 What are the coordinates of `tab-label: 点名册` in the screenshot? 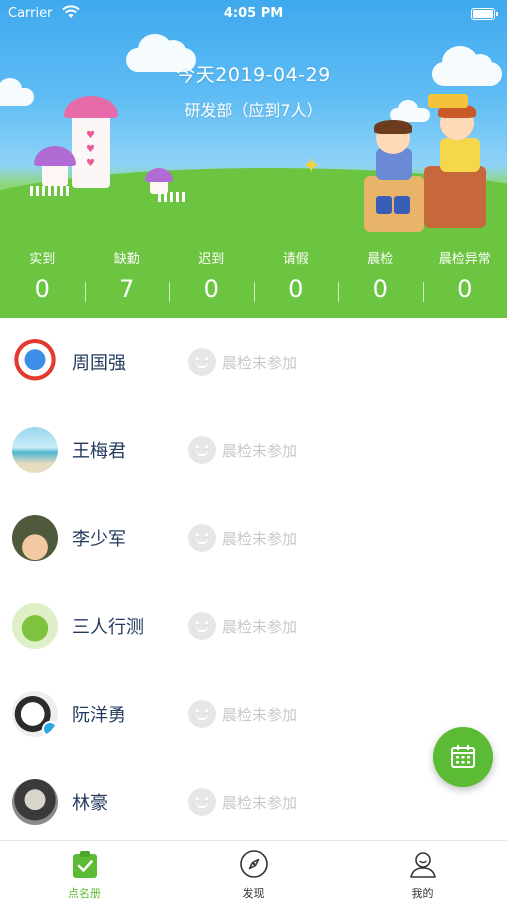 It's located at (84, 893).